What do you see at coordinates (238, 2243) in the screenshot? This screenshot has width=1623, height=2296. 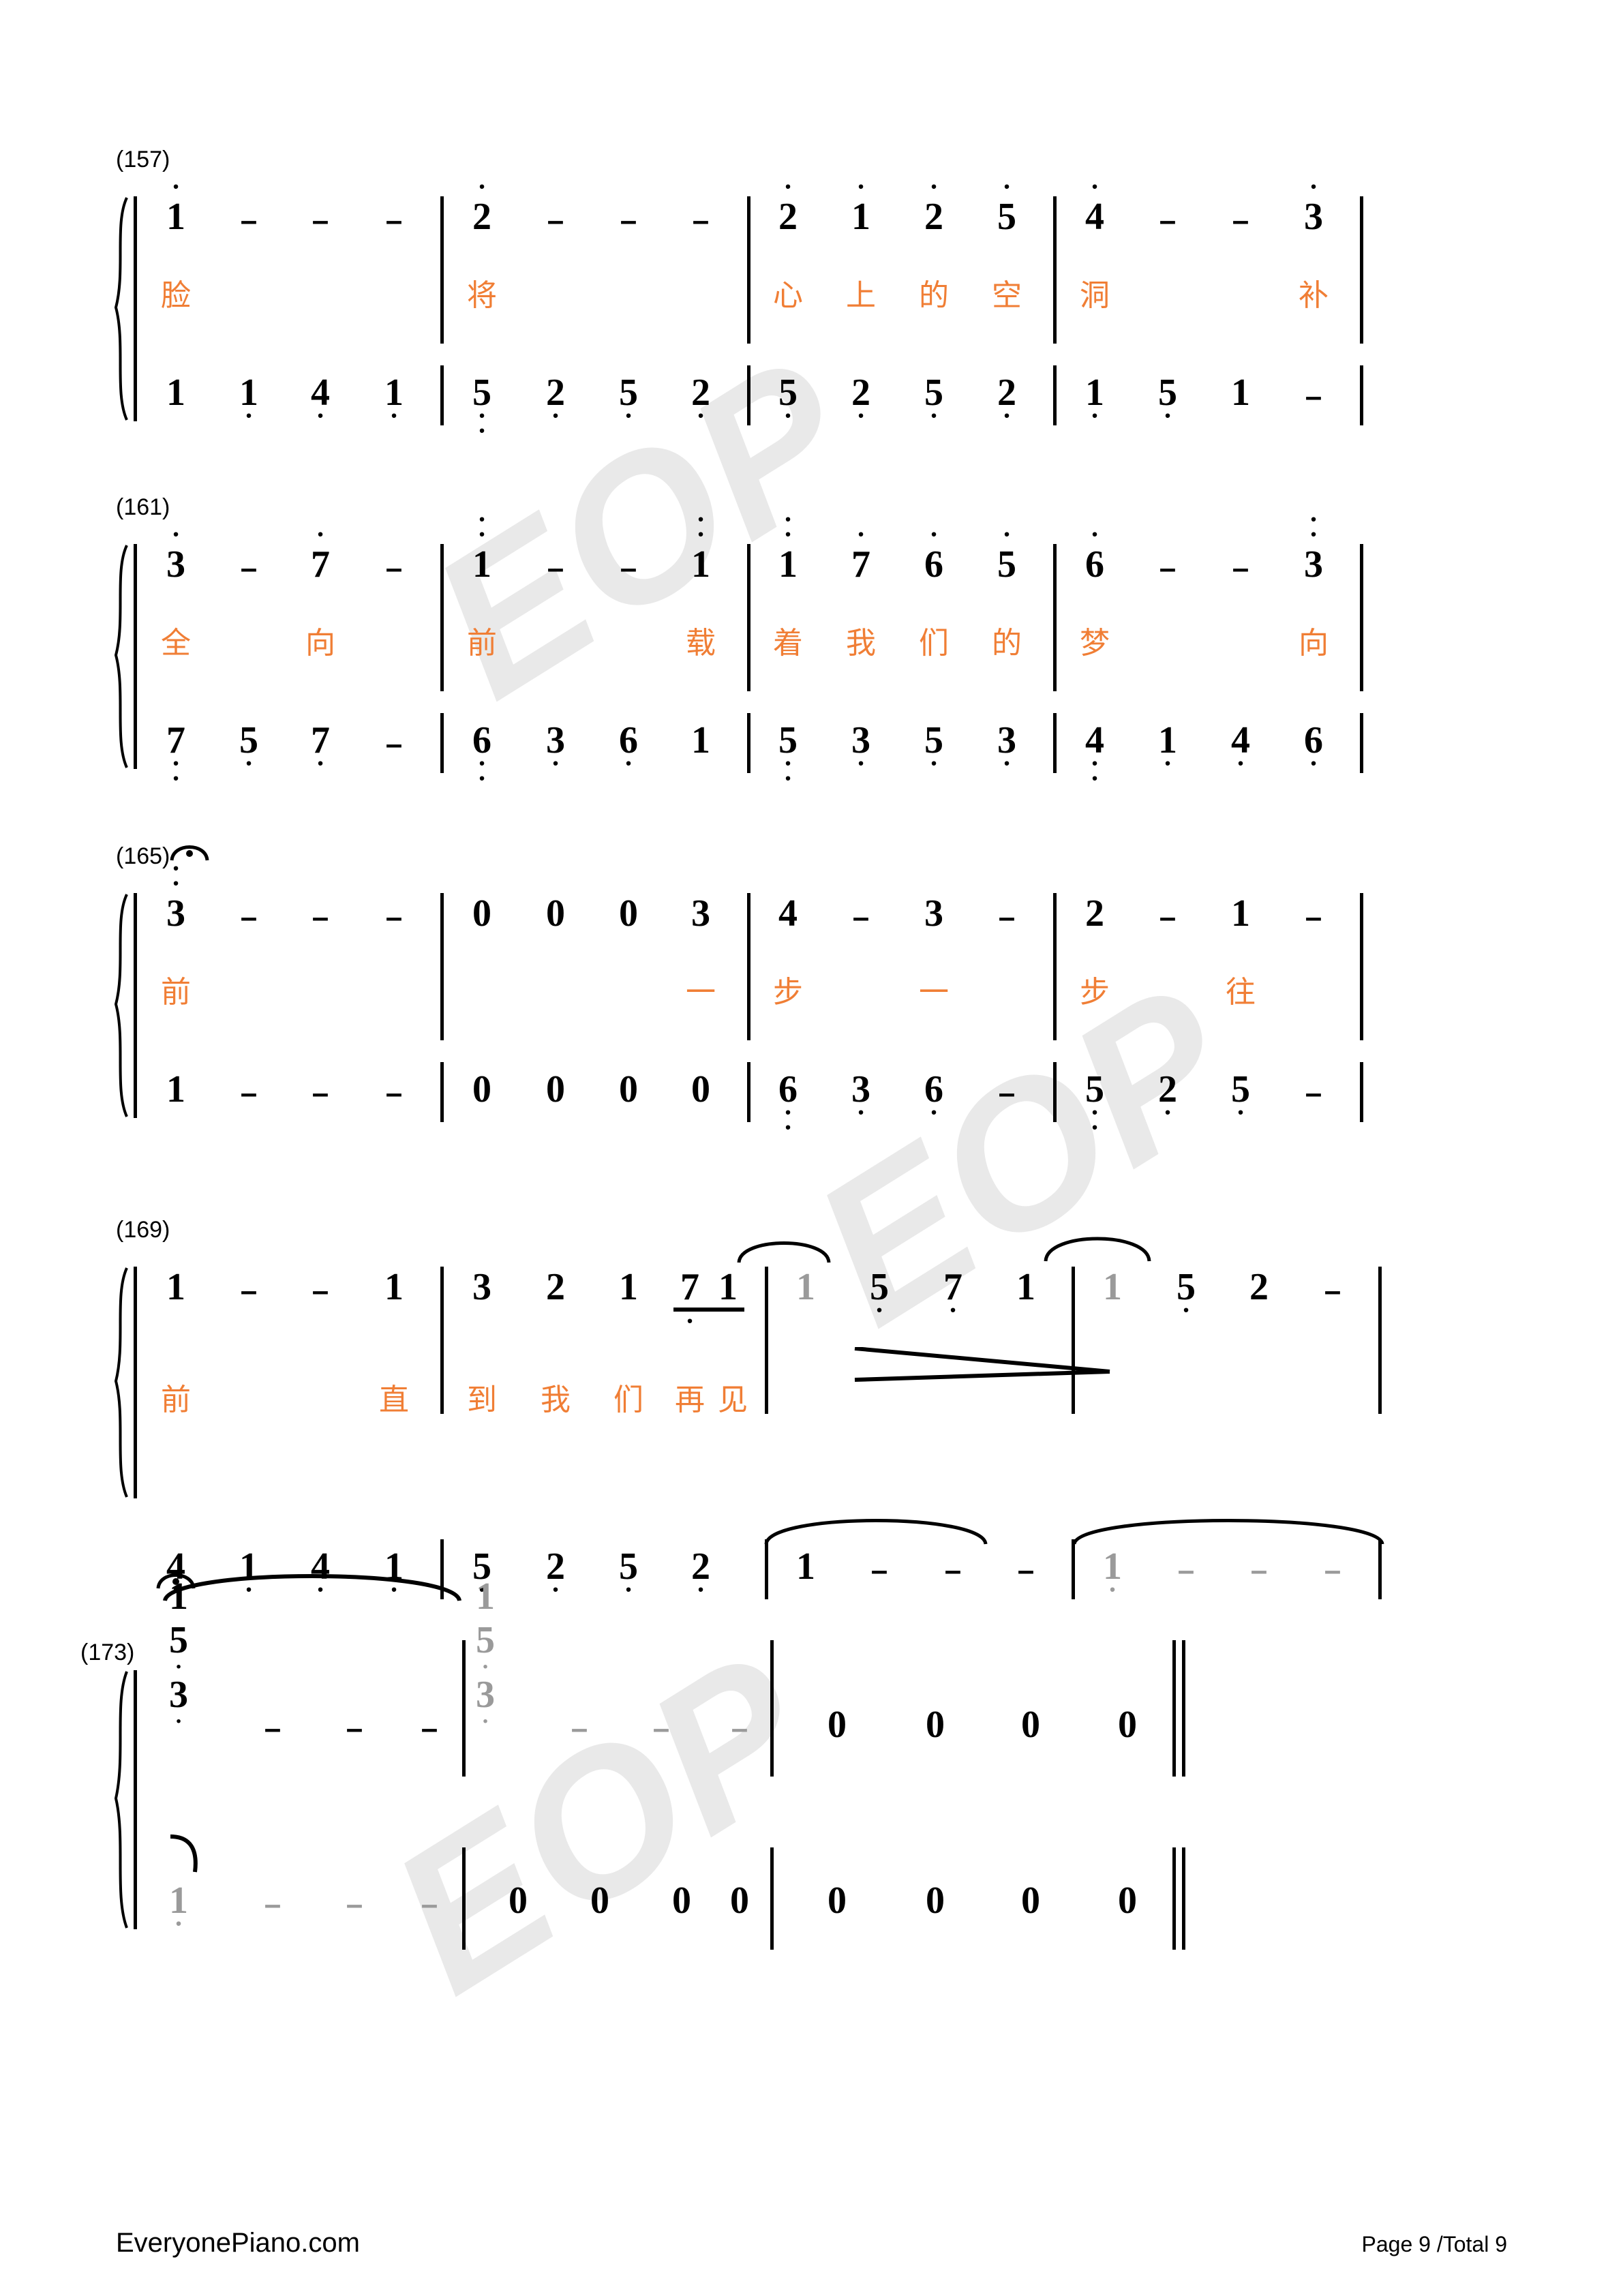 I see `site-name: EveryonePiano.com` at bounding box center [238, 2243].